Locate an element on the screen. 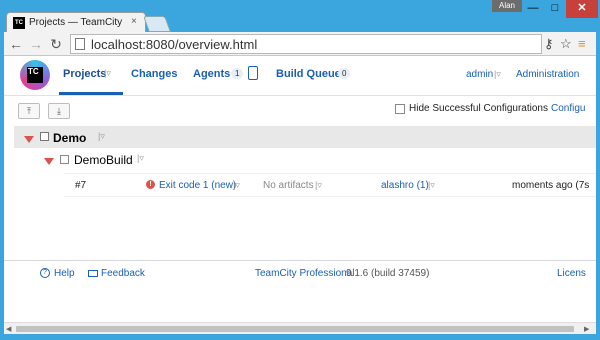 The width and height of the screenshot is (600, 340). menu-icon: ≡ is located at coordinates (582, 44).